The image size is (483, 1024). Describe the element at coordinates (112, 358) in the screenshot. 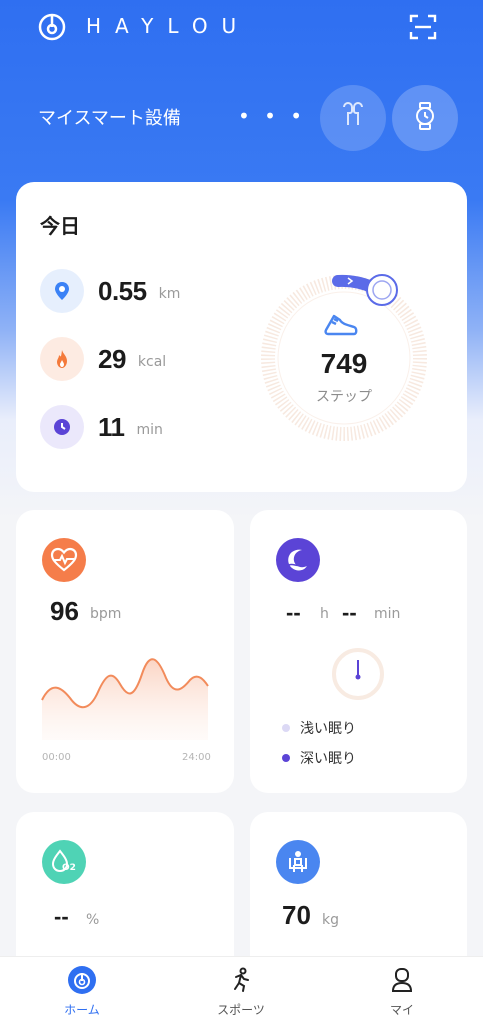

I see `calories-value: 29` at that location.